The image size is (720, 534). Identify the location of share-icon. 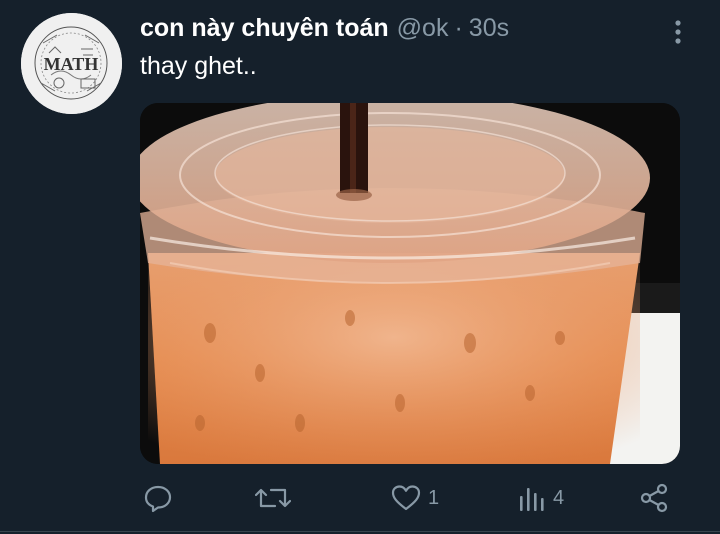
(654, 498).